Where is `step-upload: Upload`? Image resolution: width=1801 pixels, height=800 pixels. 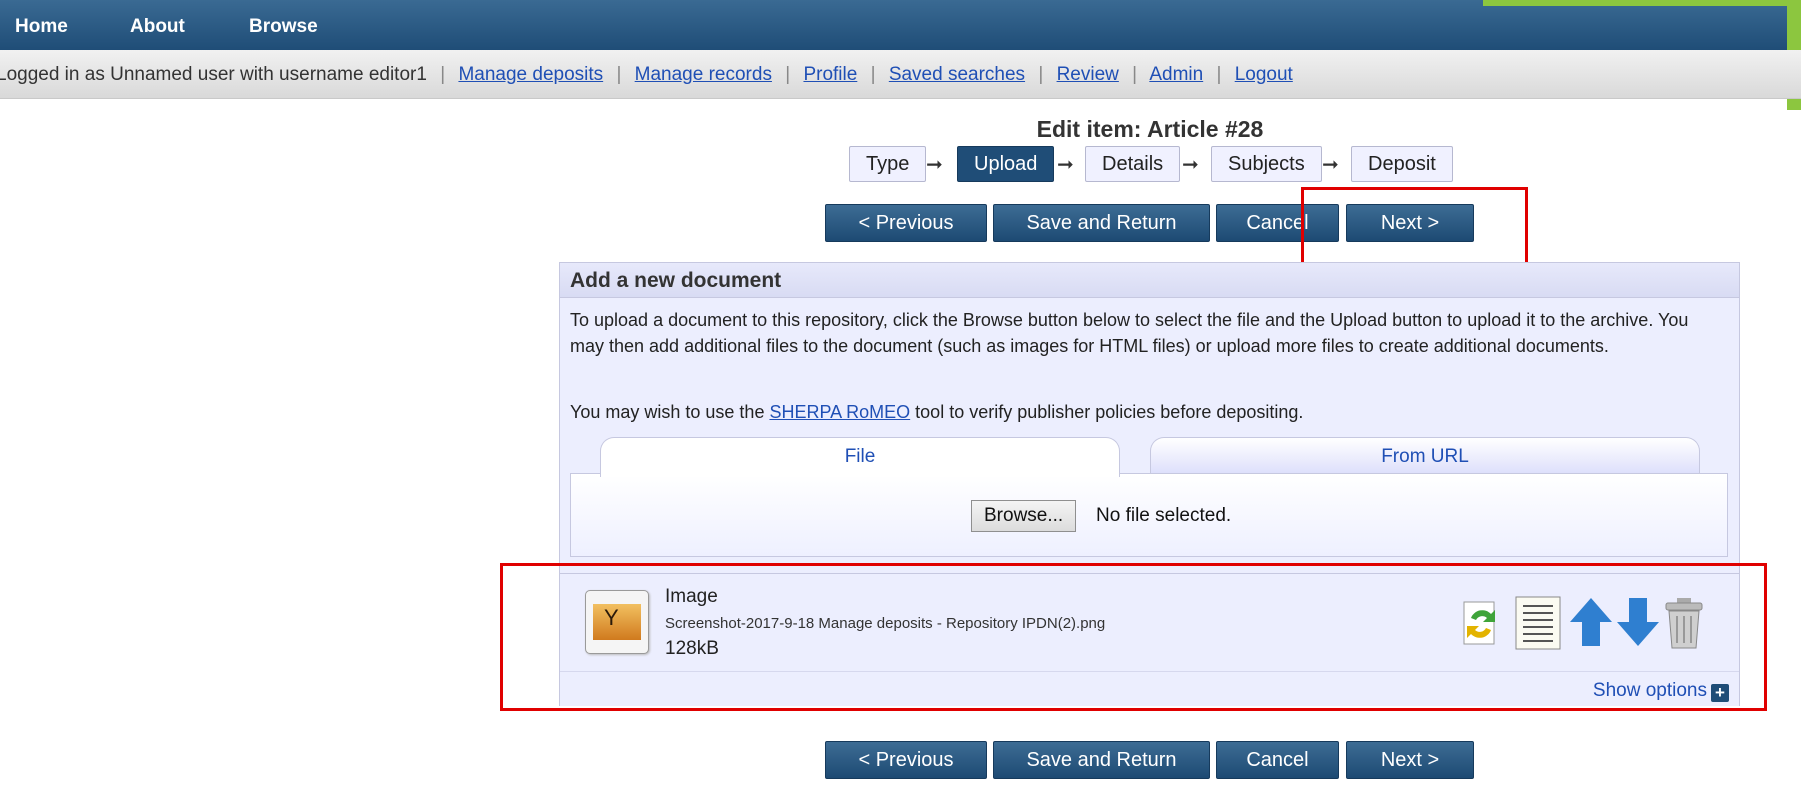 step-upload: Upload is located at coordinates (1006, 164).